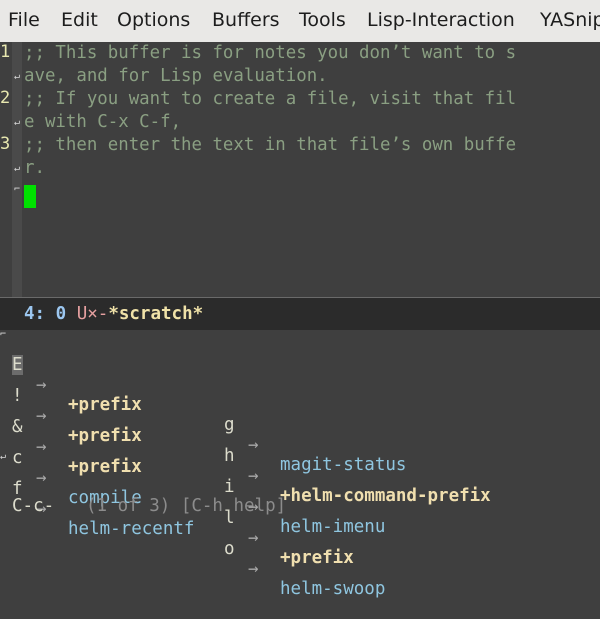 The height and width of the screenshot is (619, 600). What do you see at coordinates (176, 76) in the screenshot?
I see `code-line: ave, and for Lisp evaluation.` at bounding box center [176, 76].